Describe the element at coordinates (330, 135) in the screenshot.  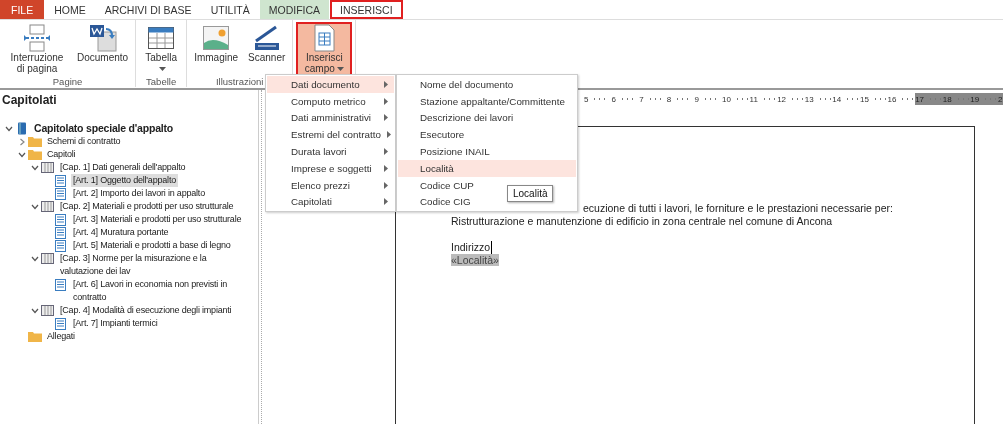
I see `menu-item: Estremi del contratto` at that location.